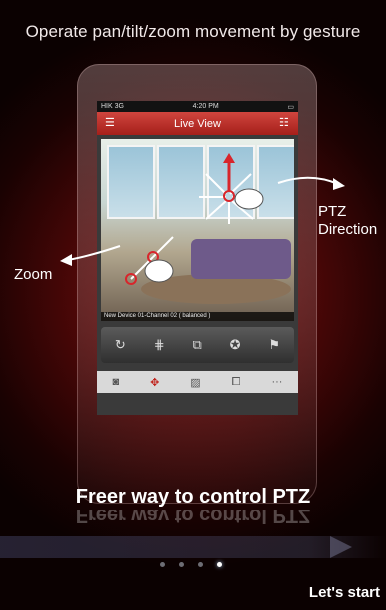 The width and height of the screenshot is (386, 610). I want to click on bottom-toolbar: ◙ ✥ ▨ ⧠ ···, so click(197, 382).